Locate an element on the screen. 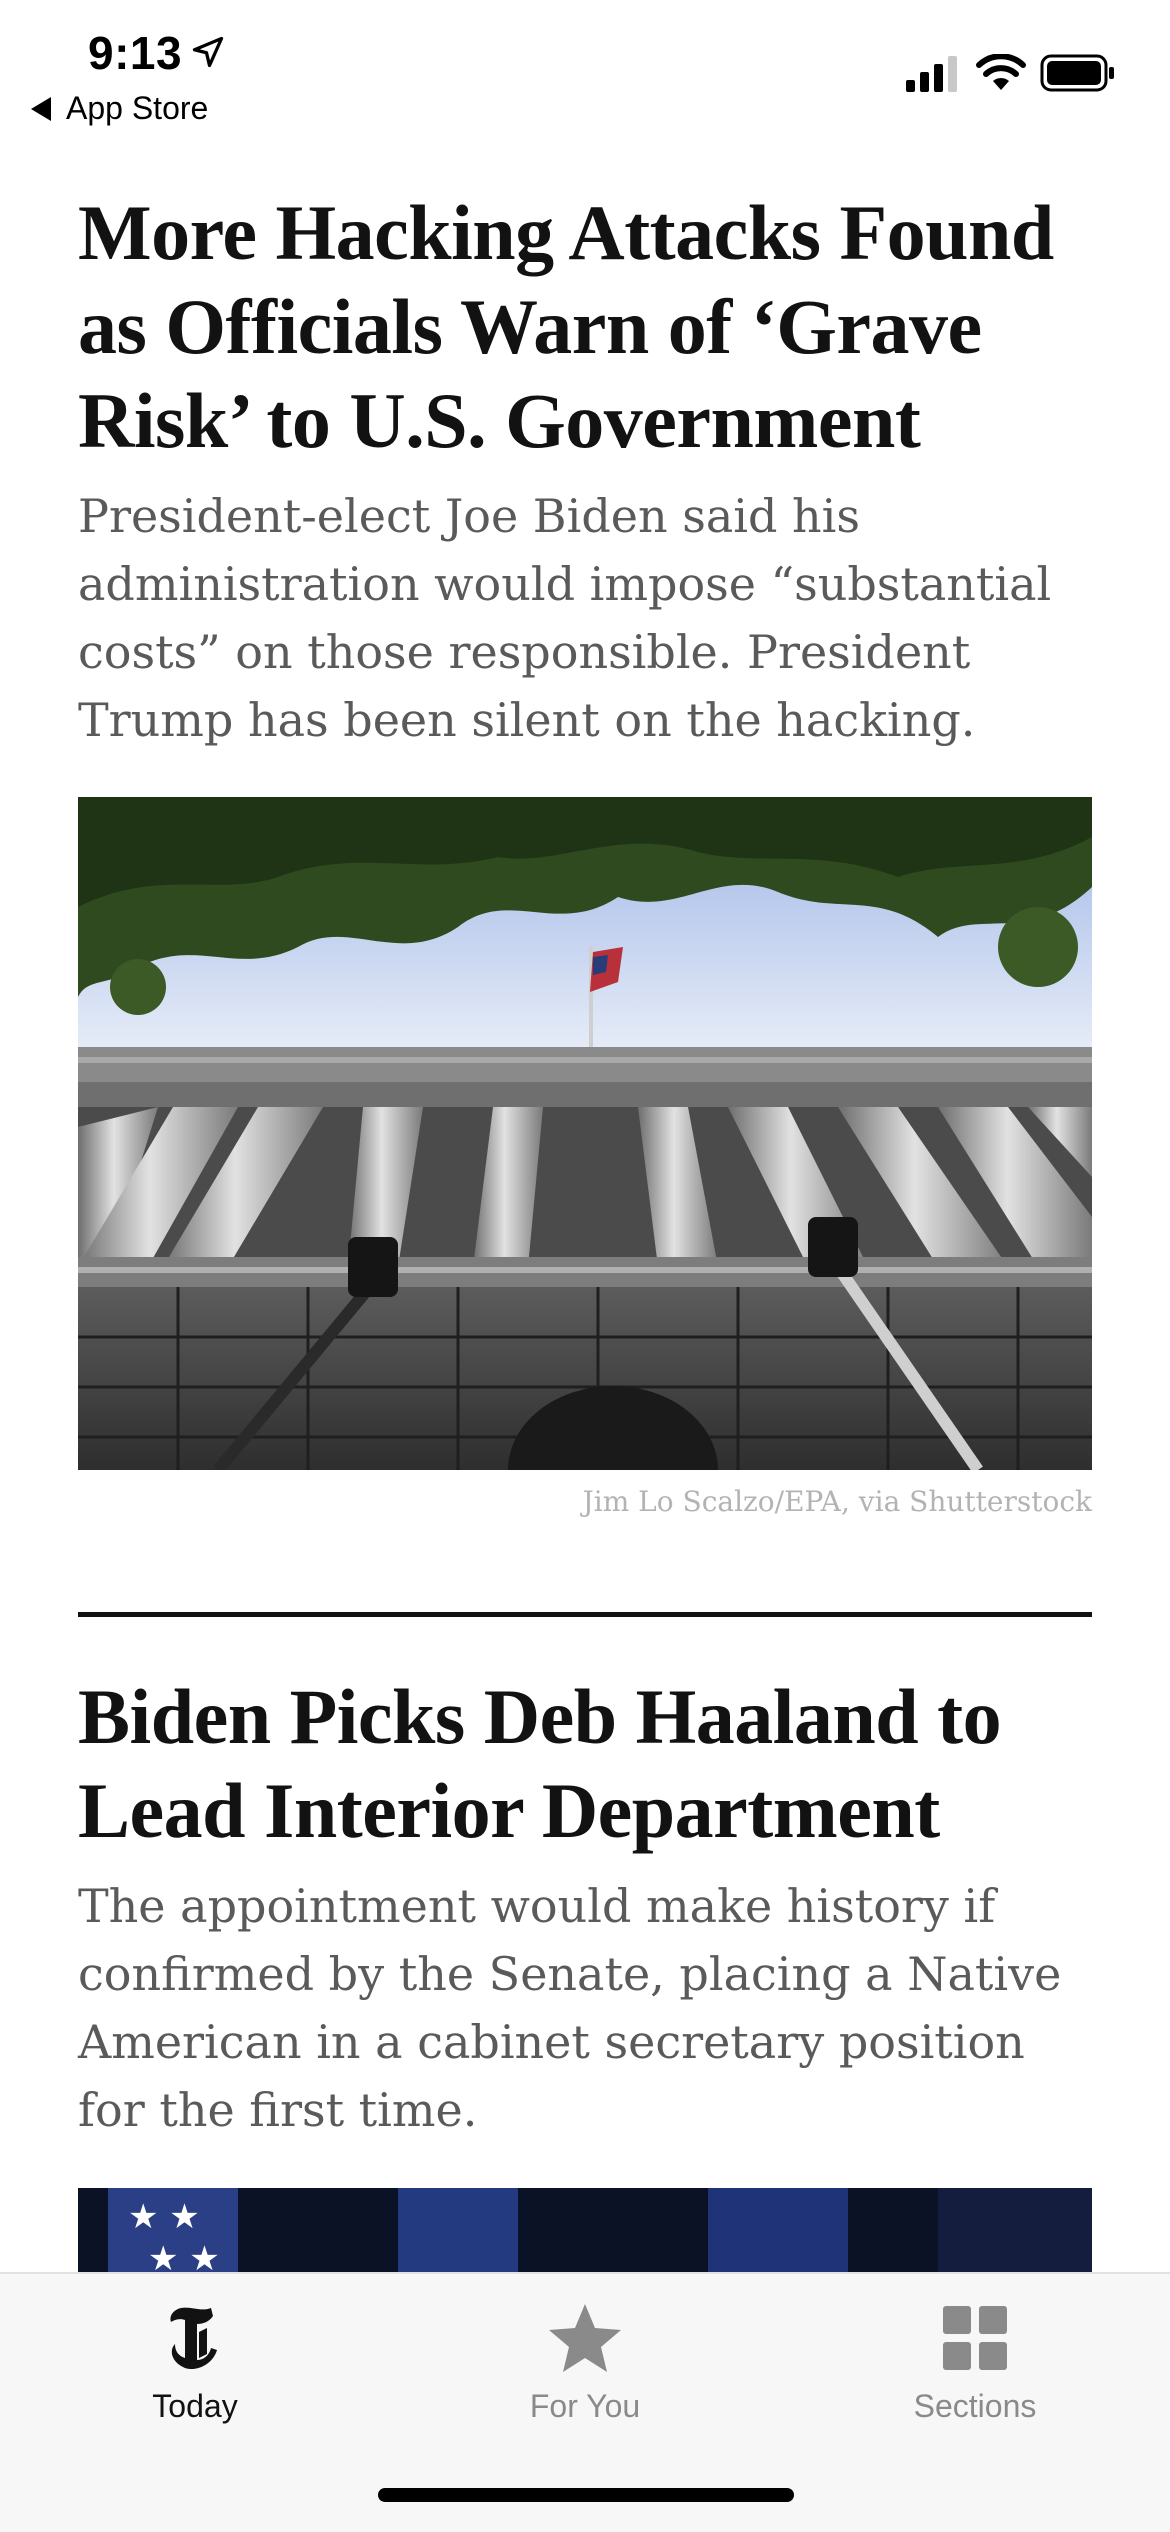 The width and height of the screenshot is (1170, 2532). home-indicator is located at coordinates (586, 2495).